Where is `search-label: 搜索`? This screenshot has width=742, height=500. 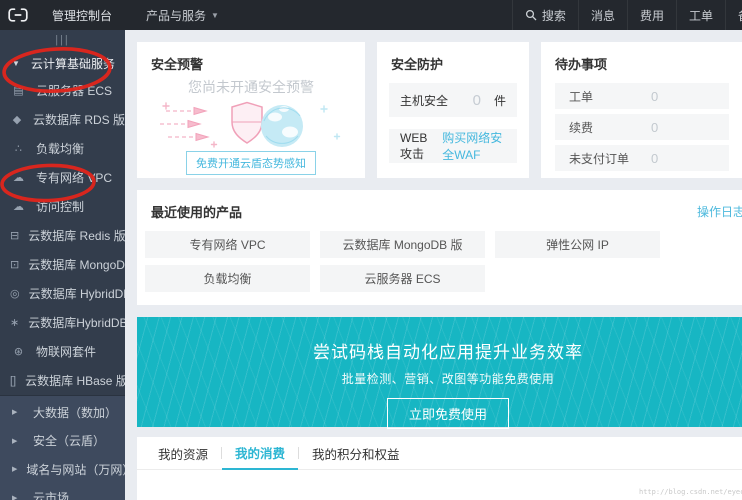
search-label: 搜索 is located at coordinates (553, 15).